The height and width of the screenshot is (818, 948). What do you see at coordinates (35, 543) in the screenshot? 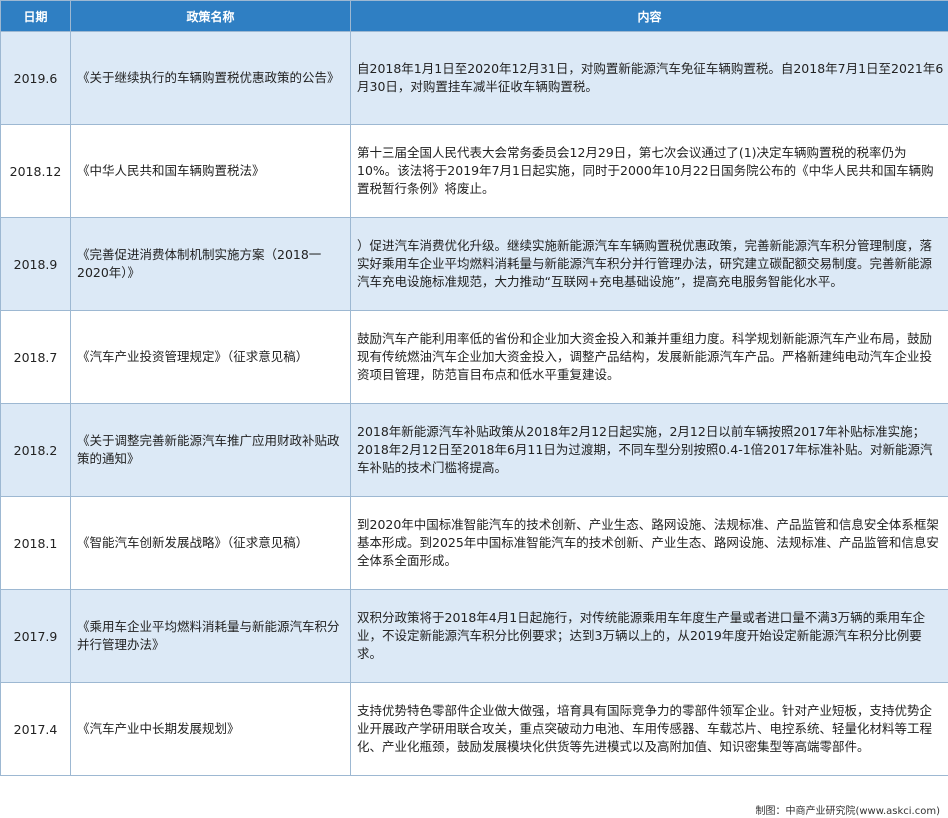
I see `row-date: 2018.1` at bounding box center [35, 543].